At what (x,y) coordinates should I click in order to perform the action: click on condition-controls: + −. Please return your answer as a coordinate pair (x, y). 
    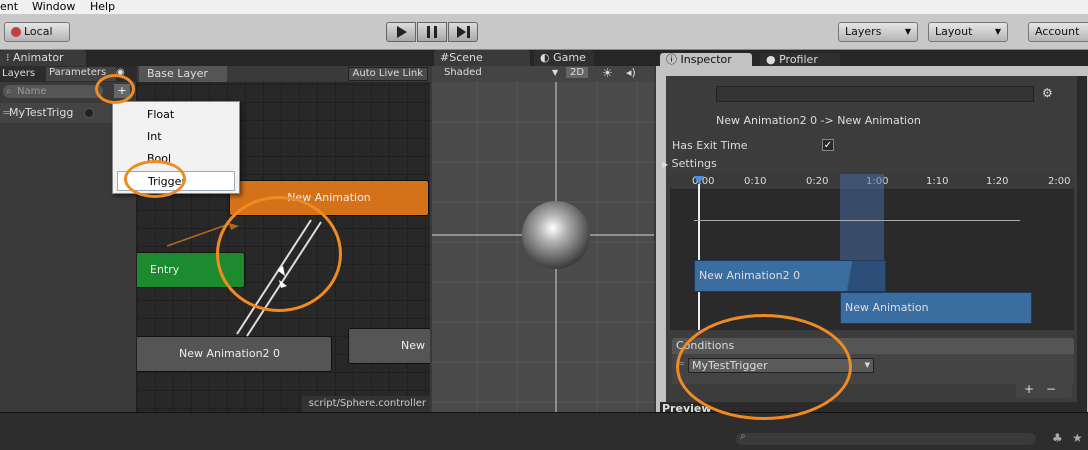
    Looking at the image, I should click on (1044, 390).